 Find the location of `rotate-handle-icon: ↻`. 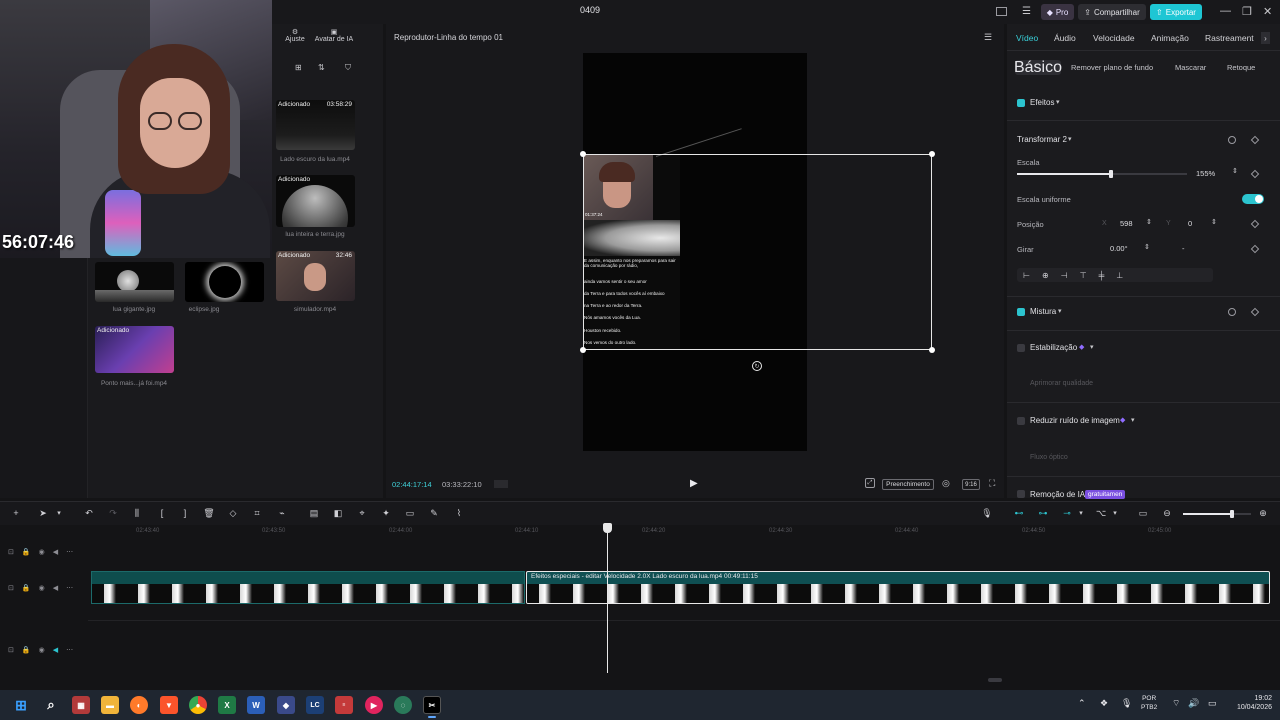

rotate-handle-icon: ↻ is located at coordinates (757, 366).